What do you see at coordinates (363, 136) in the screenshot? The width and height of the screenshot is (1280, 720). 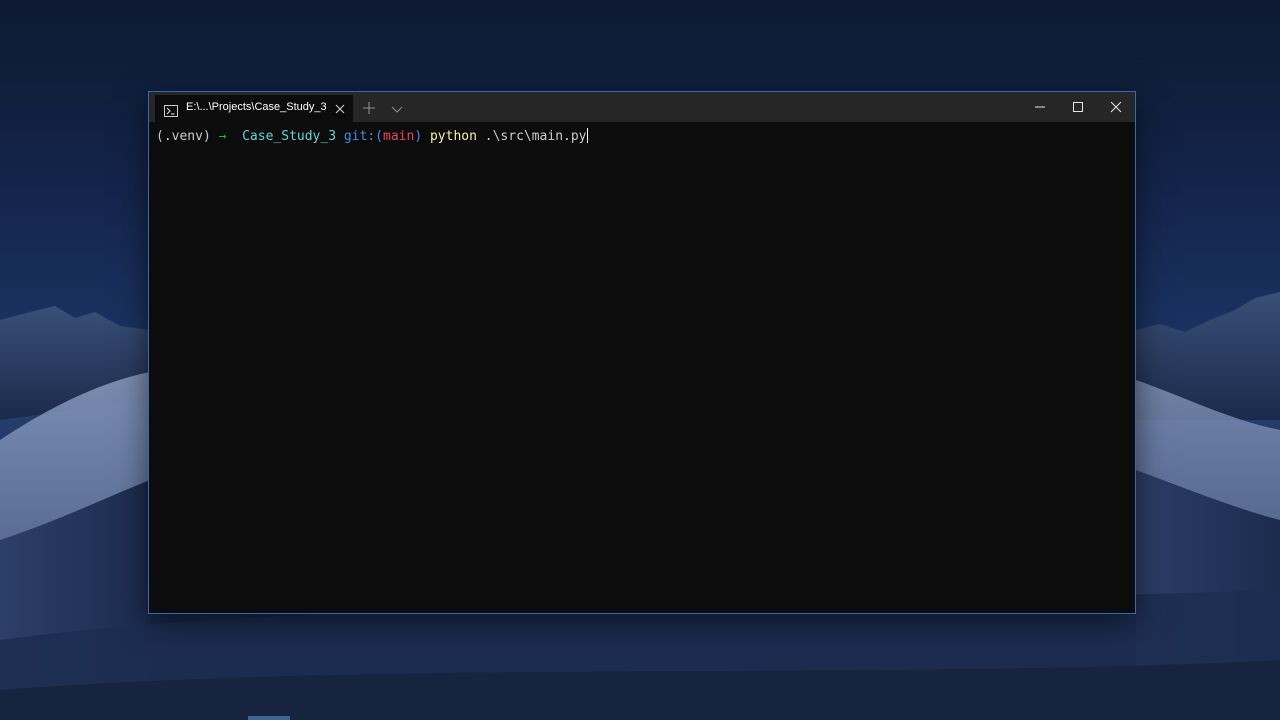 I see `git-prefix: git:(` at bounding box center [363, 136].